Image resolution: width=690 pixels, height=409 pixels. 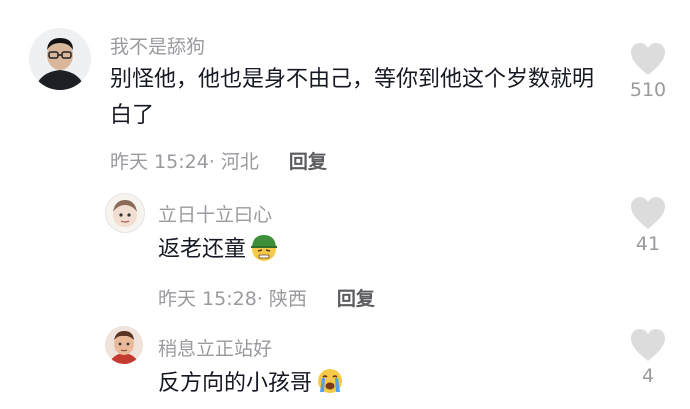 What do you see at coordinates (648, 345) in the screenshot?
I see `heart-icon` at bounding box center [648, 345].